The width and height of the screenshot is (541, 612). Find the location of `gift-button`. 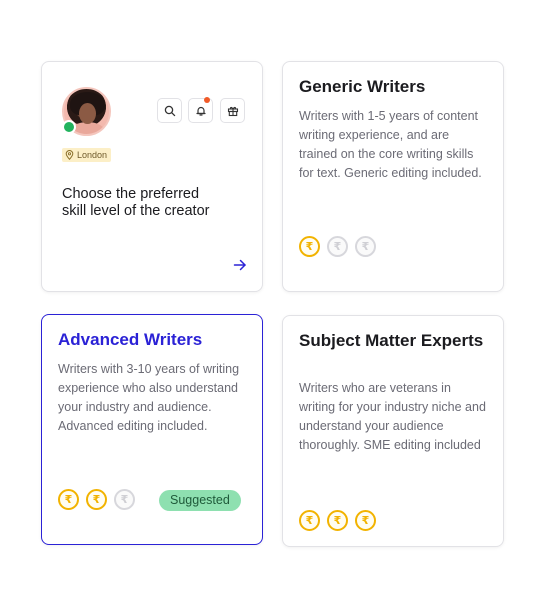

gift-button is located at coordinates (232, 110).